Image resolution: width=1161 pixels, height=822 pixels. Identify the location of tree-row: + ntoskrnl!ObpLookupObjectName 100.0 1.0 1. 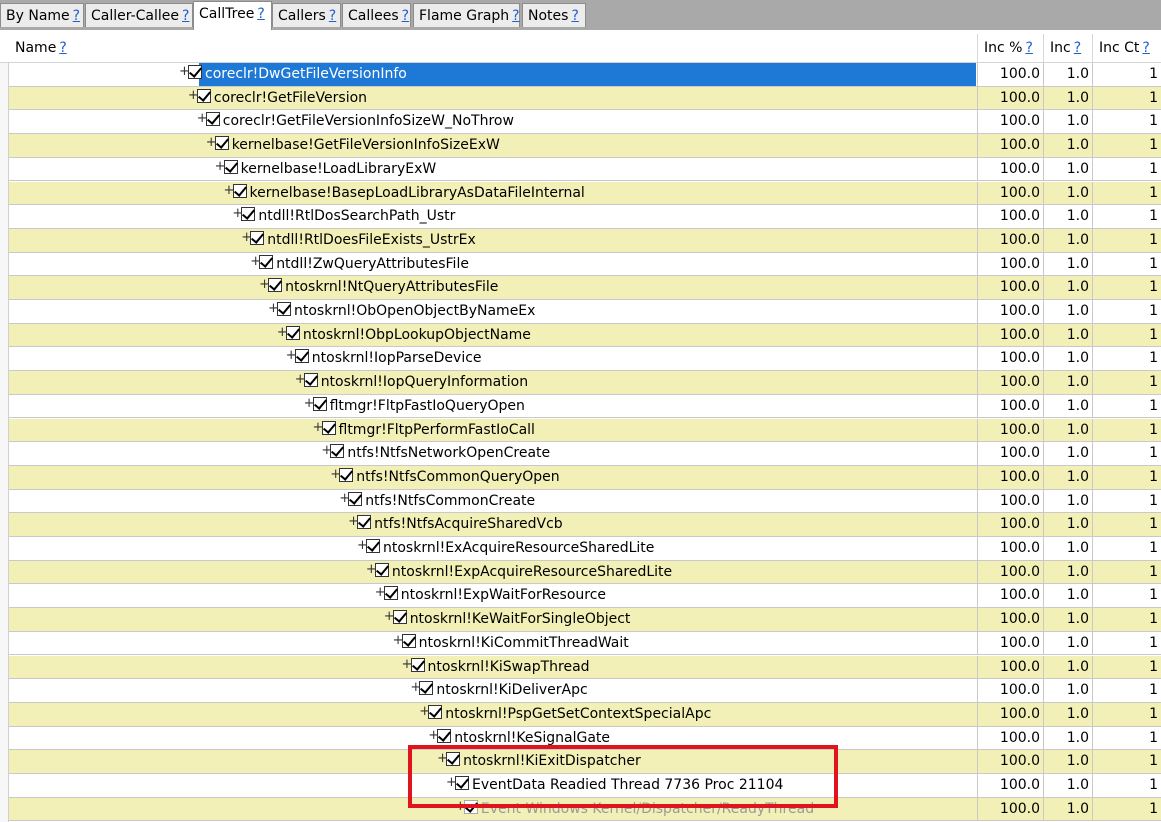
(585, 335).